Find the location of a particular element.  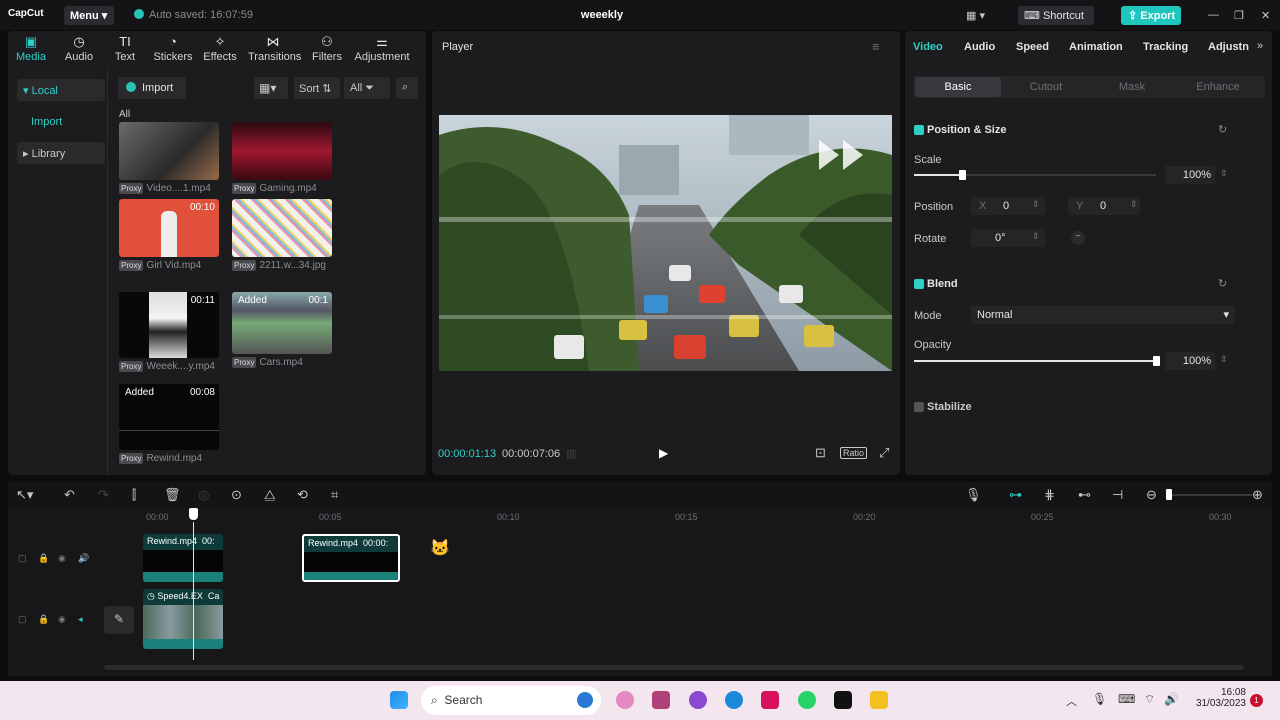

tab-video: Video is located at coordinates (928, 47).